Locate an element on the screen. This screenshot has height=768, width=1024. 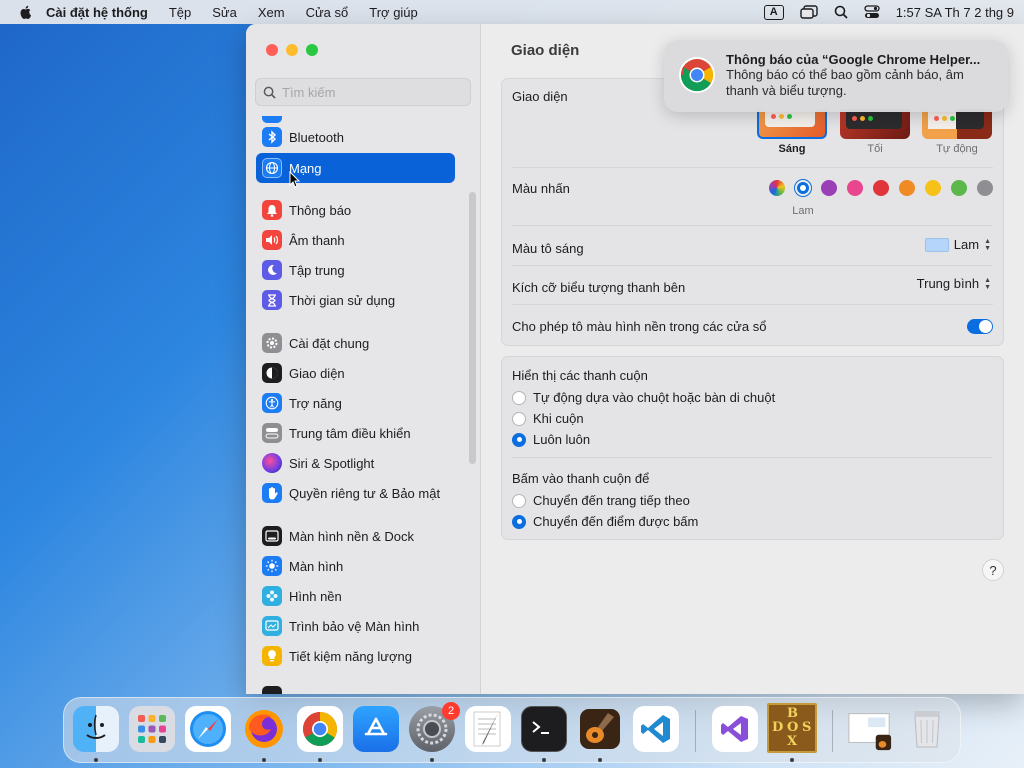
highlight-color-popup: Lam ▲ ▼ is located at coordinates (957, 244).